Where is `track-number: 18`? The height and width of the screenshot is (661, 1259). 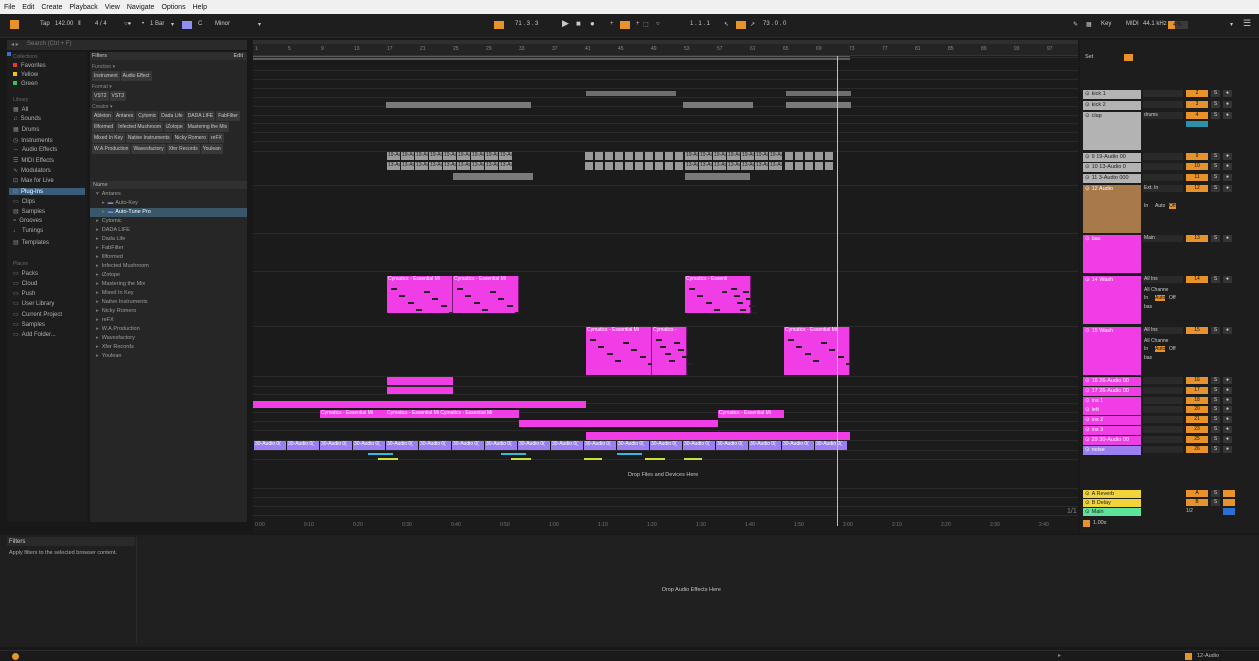 track-number: 18 is located at coordinates (1197, 400).